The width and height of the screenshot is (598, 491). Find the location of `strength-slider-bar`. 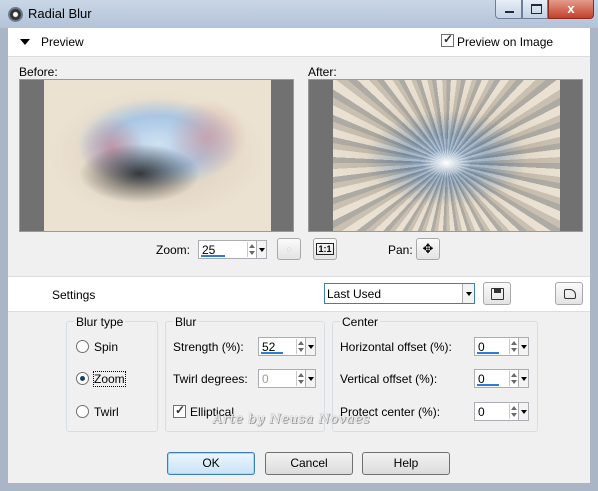

strength-slider-bar is located at coordinates (272, 353).